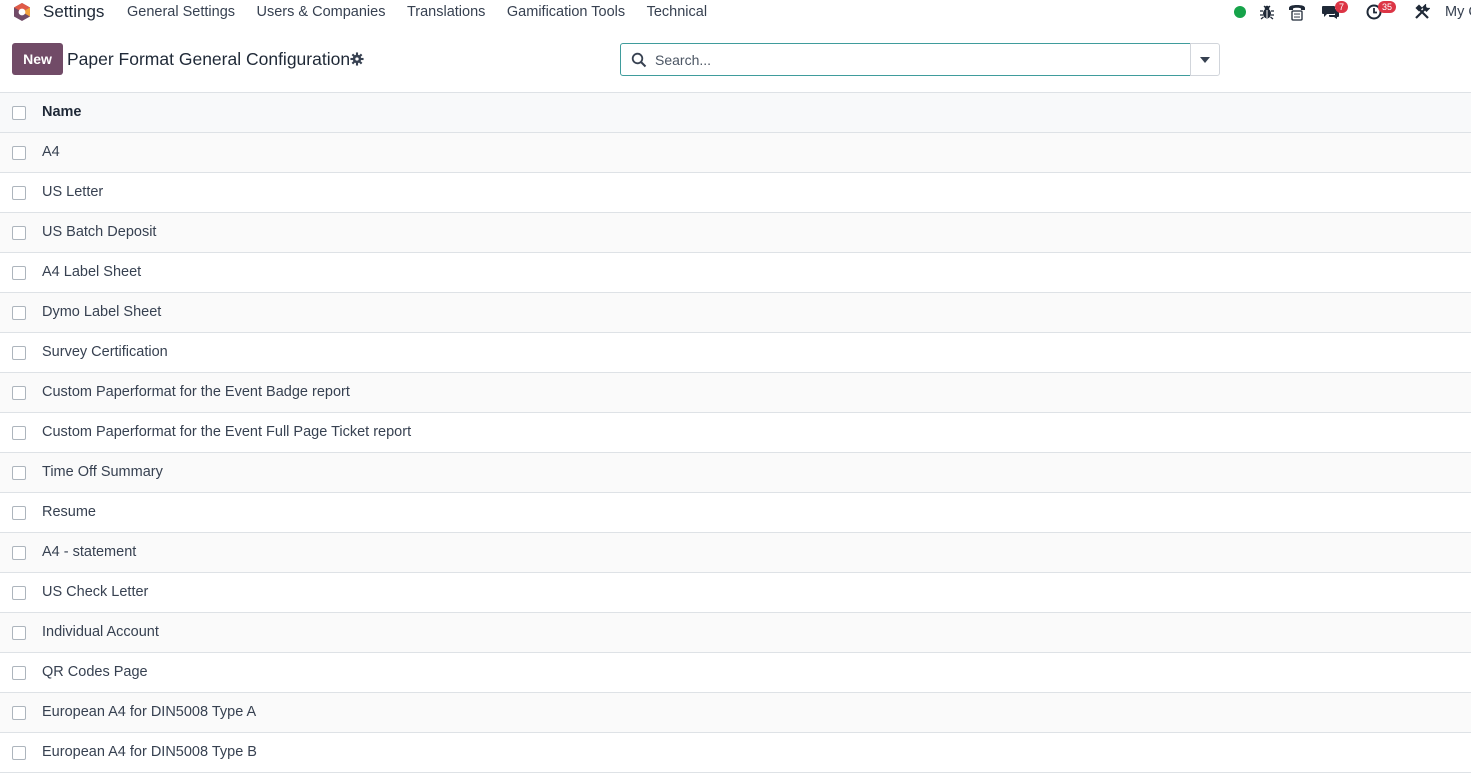  What do you see at coordinates (566, 12) in the screenshot?
I see `menu-item-gamification-tools: Gamification Tools` at bounding box center [566, 12].